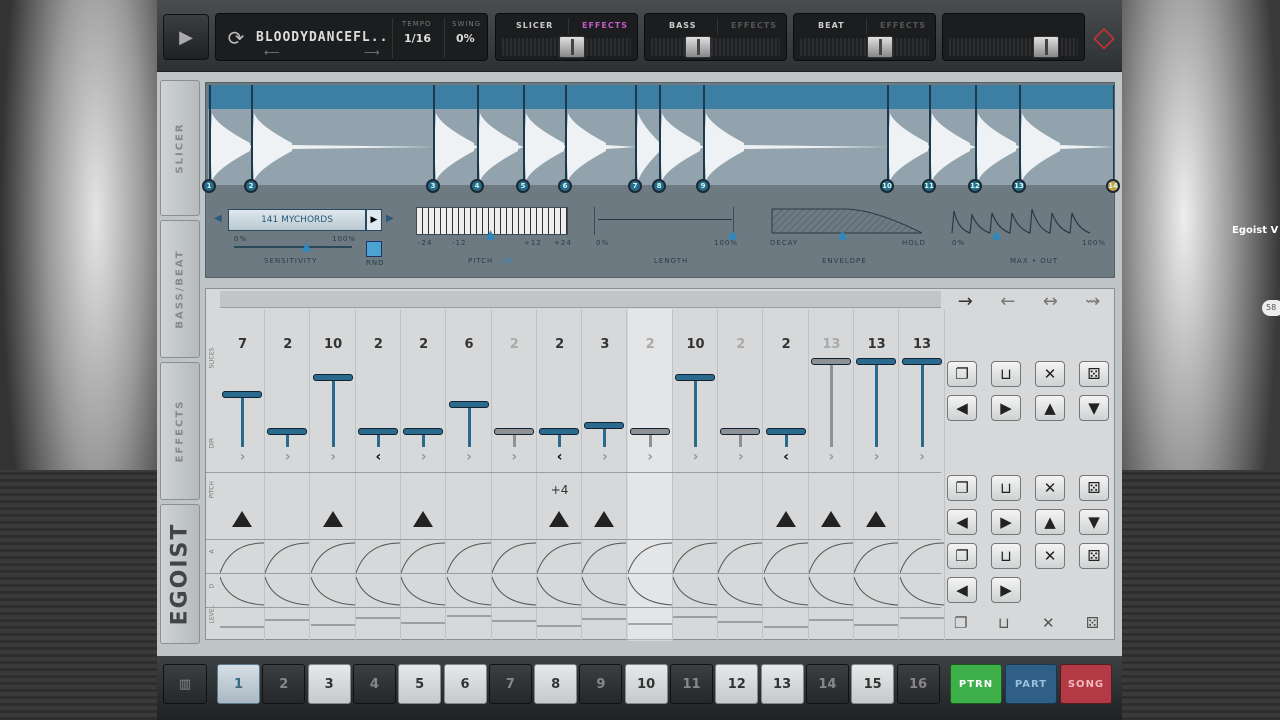  What do you see at coordinates (1004, 623) in the screenshot?
I see `global-paste-icon: ⊔` at bounding box center [1004, 623].